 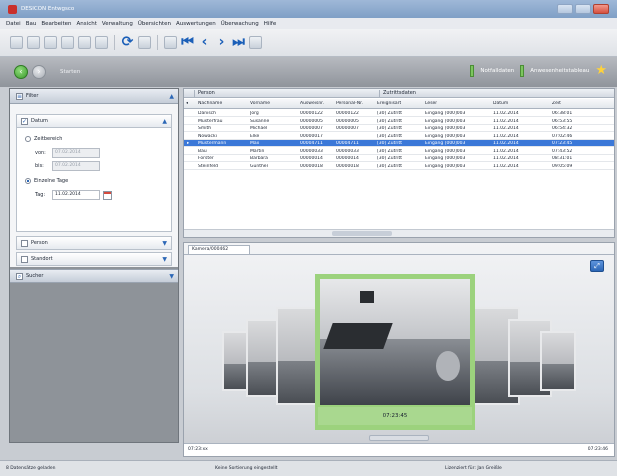 I want to click on menu-datei: Datei, so click(x=13, y=24).